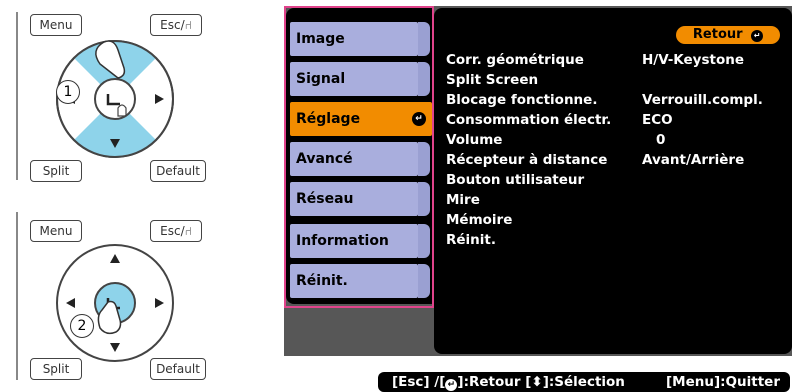 This screenshot has height=392, width=792. What do you see at coordinates (82, 326) in the screenshot?
I see `step-number-badge: 2` at bounding box center [82, 326].